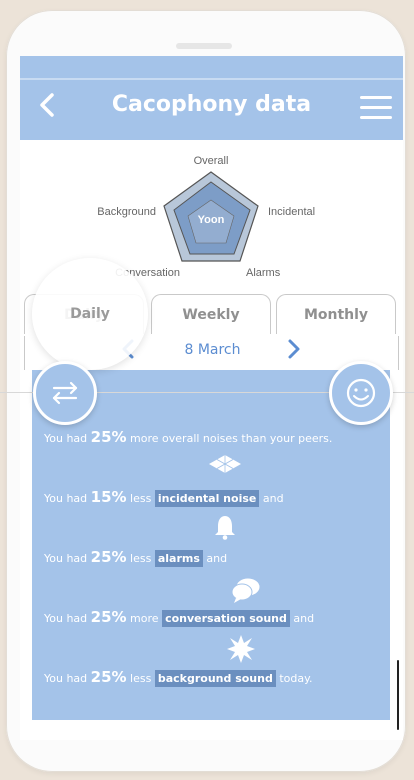  I want to click on radar-axis-label: Background, so click(126, 212).